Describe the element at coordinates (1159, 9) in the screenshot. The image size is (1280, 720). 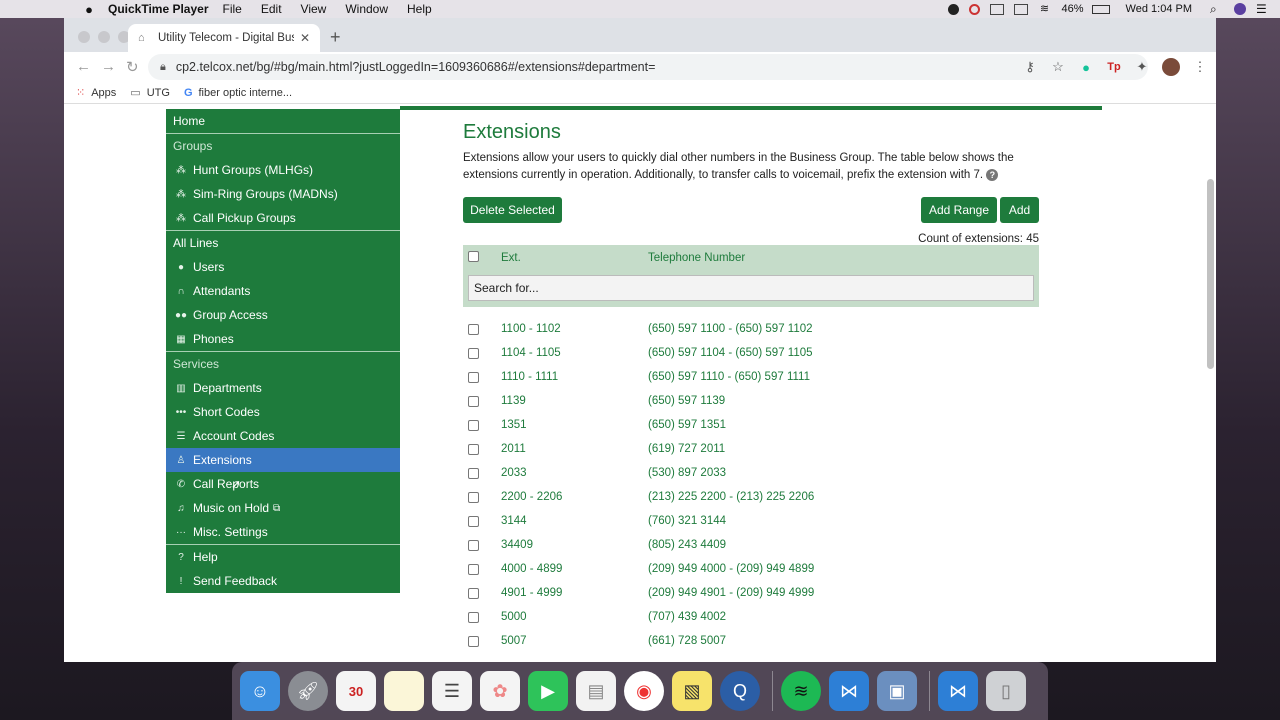
I see `menubar-clock: Wed 1:04 PM` at that location.